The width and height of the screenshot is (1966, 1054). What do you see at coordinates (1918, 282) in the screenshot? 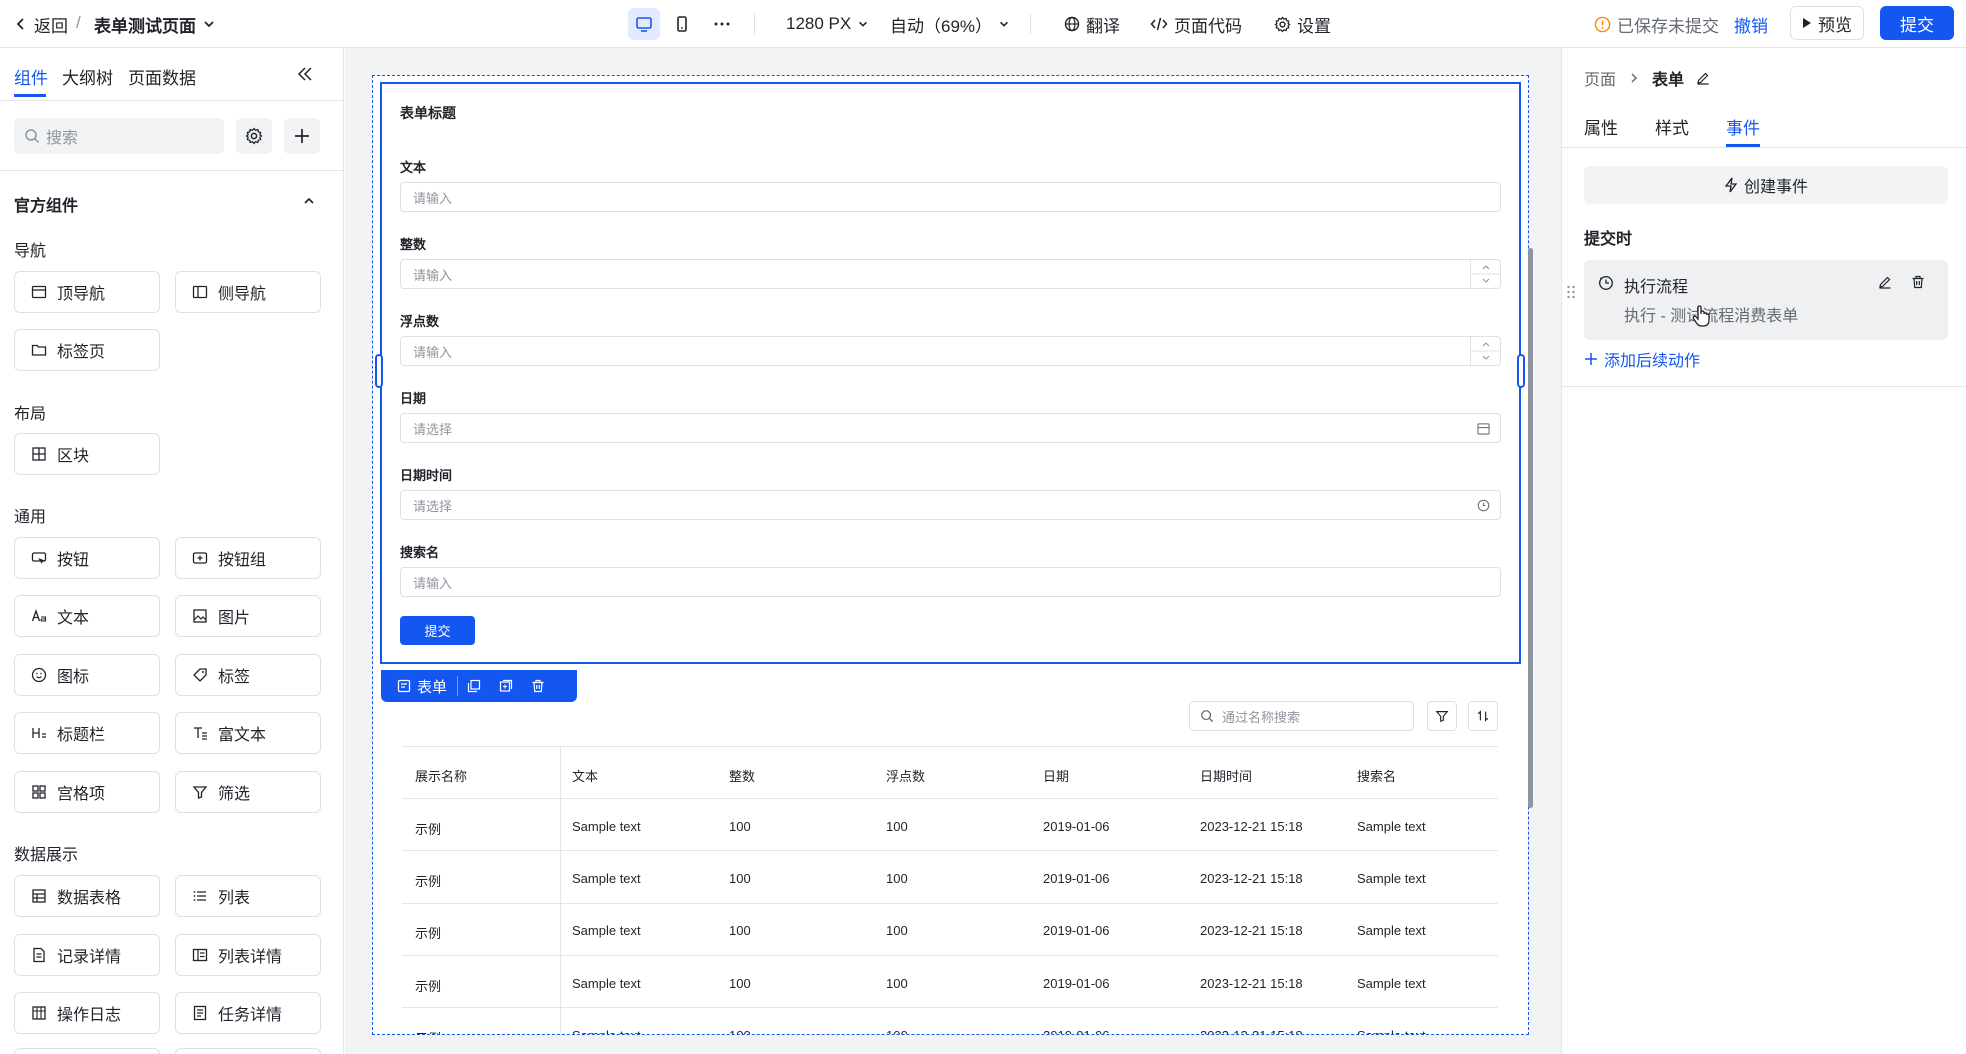
I see `trash-icon` at bounding box center [1918, 282].